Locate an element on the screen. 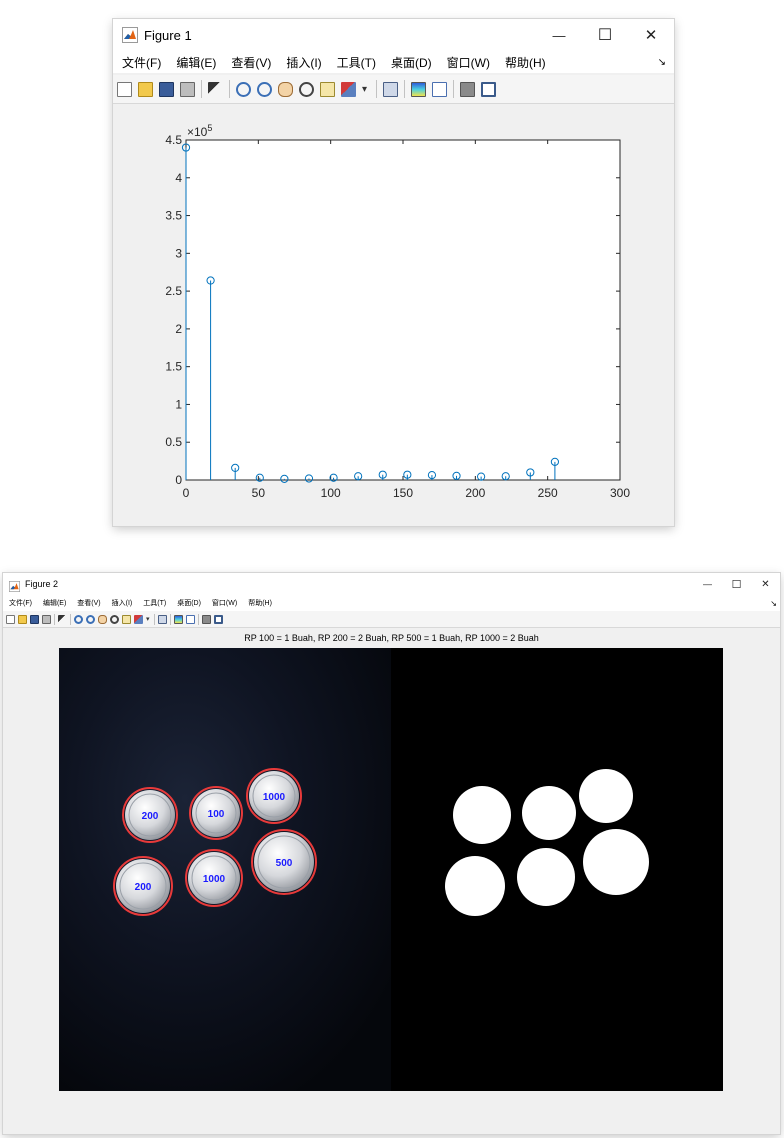  title-bar: Figure 1 — ☐ ✕ is located at coordinates (393, 35).